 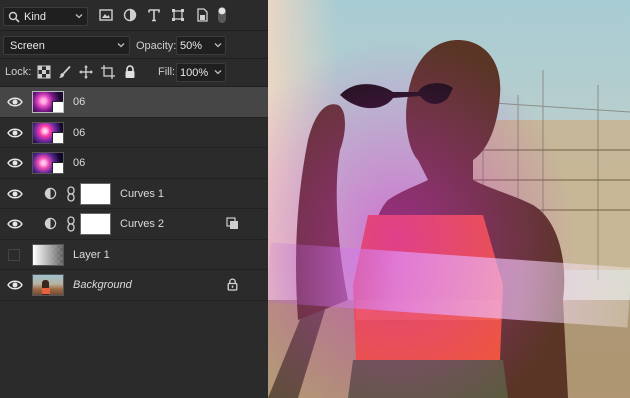 What do you see at coordinates (35, 17) in the screenshot?
I see `filter-kind-label: Kind` at bounding box center [35, 17].